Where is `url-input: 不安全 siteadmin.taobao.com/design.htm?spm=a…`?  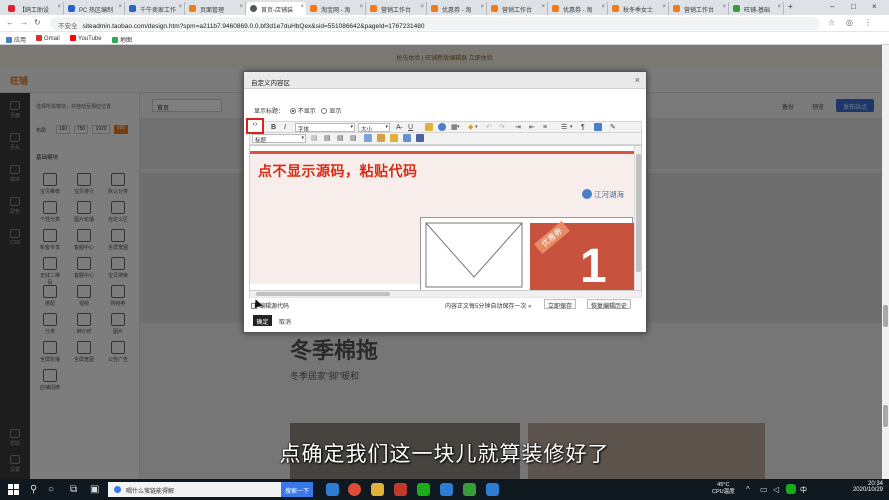
url-input: 不安全 siteadmin.taobao.com/design.htm?spm=a… is located at coordinates (435, 23).